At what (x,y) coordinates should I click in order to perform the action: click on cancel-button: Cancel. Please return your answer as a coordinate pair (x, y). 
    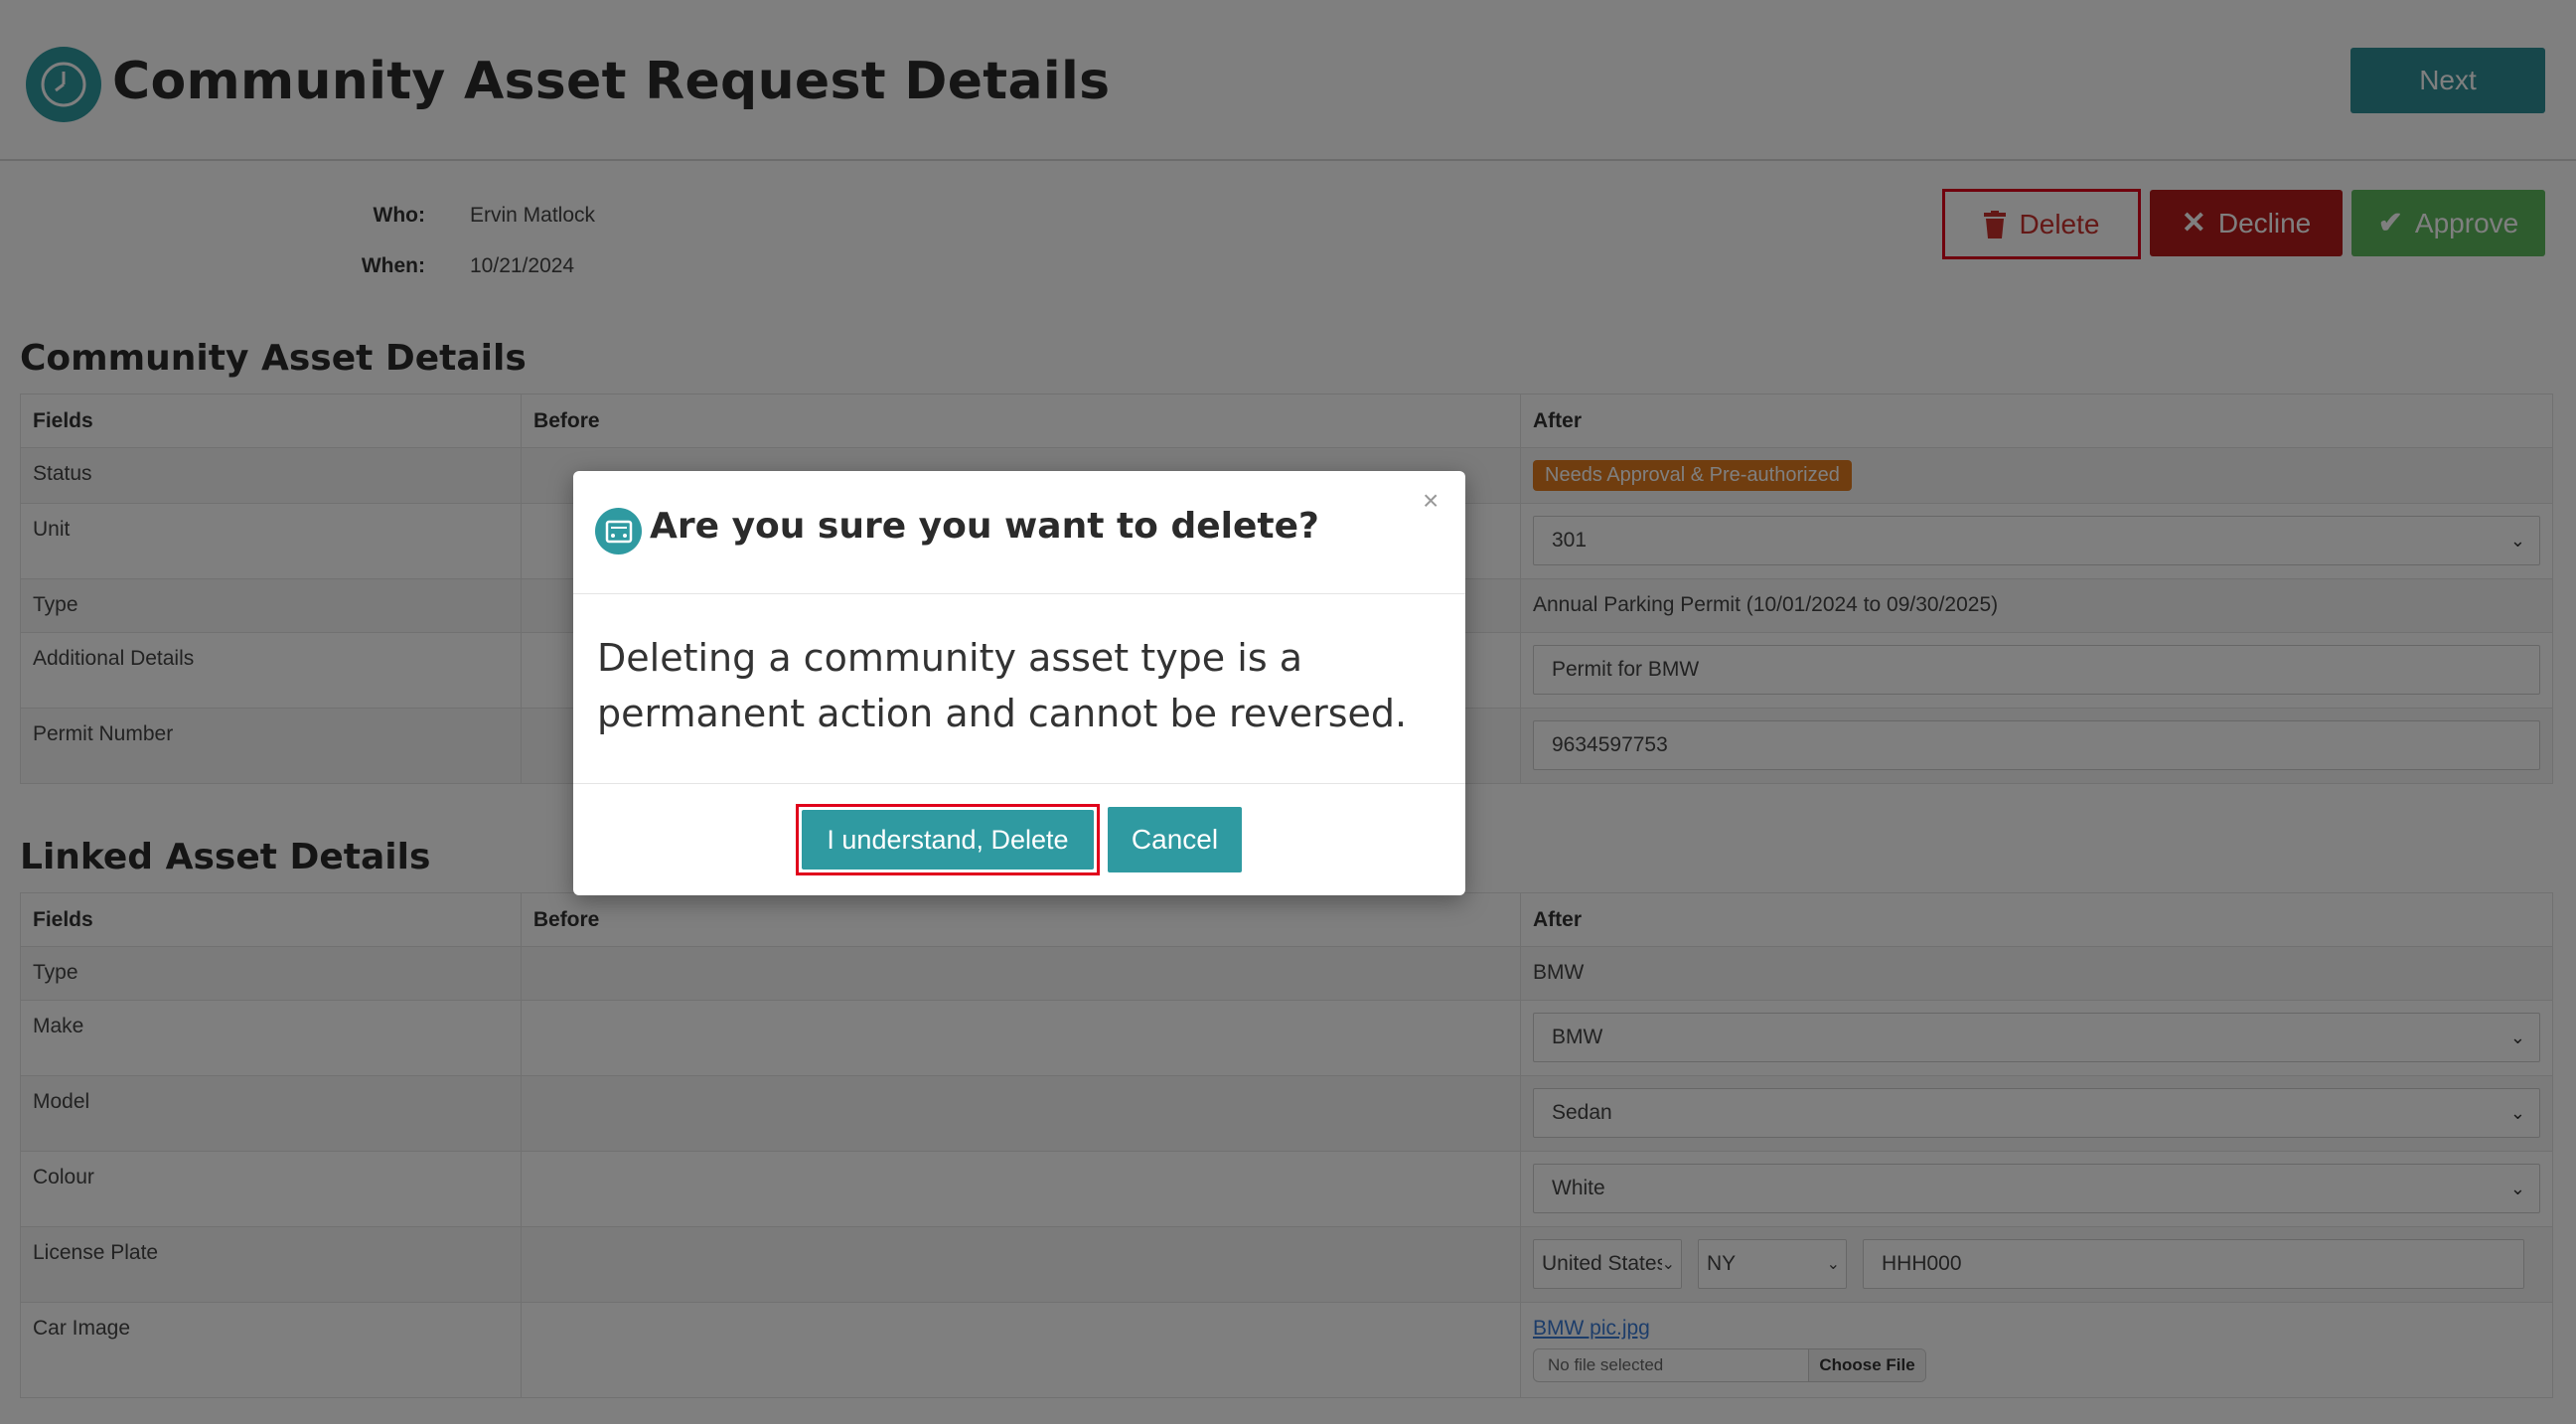
    Looking at the image, I should click on (1175, 840).